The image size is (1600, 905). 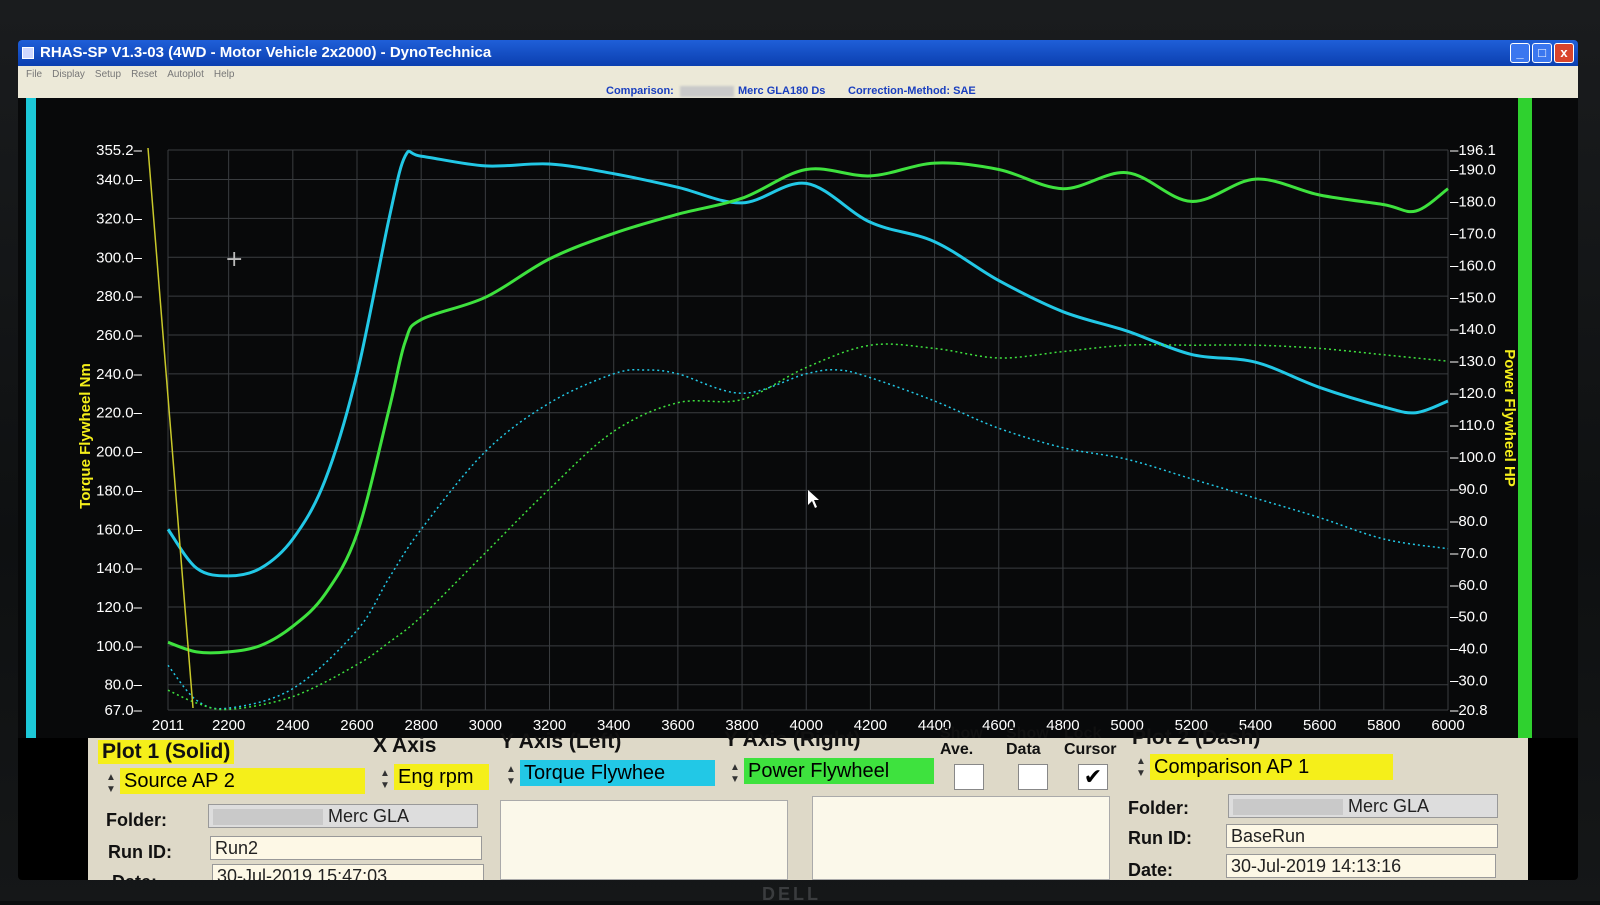 I want to click on plot1-date-field: 30-Jul-2019 15:47:03, so click(x=348, y=872).